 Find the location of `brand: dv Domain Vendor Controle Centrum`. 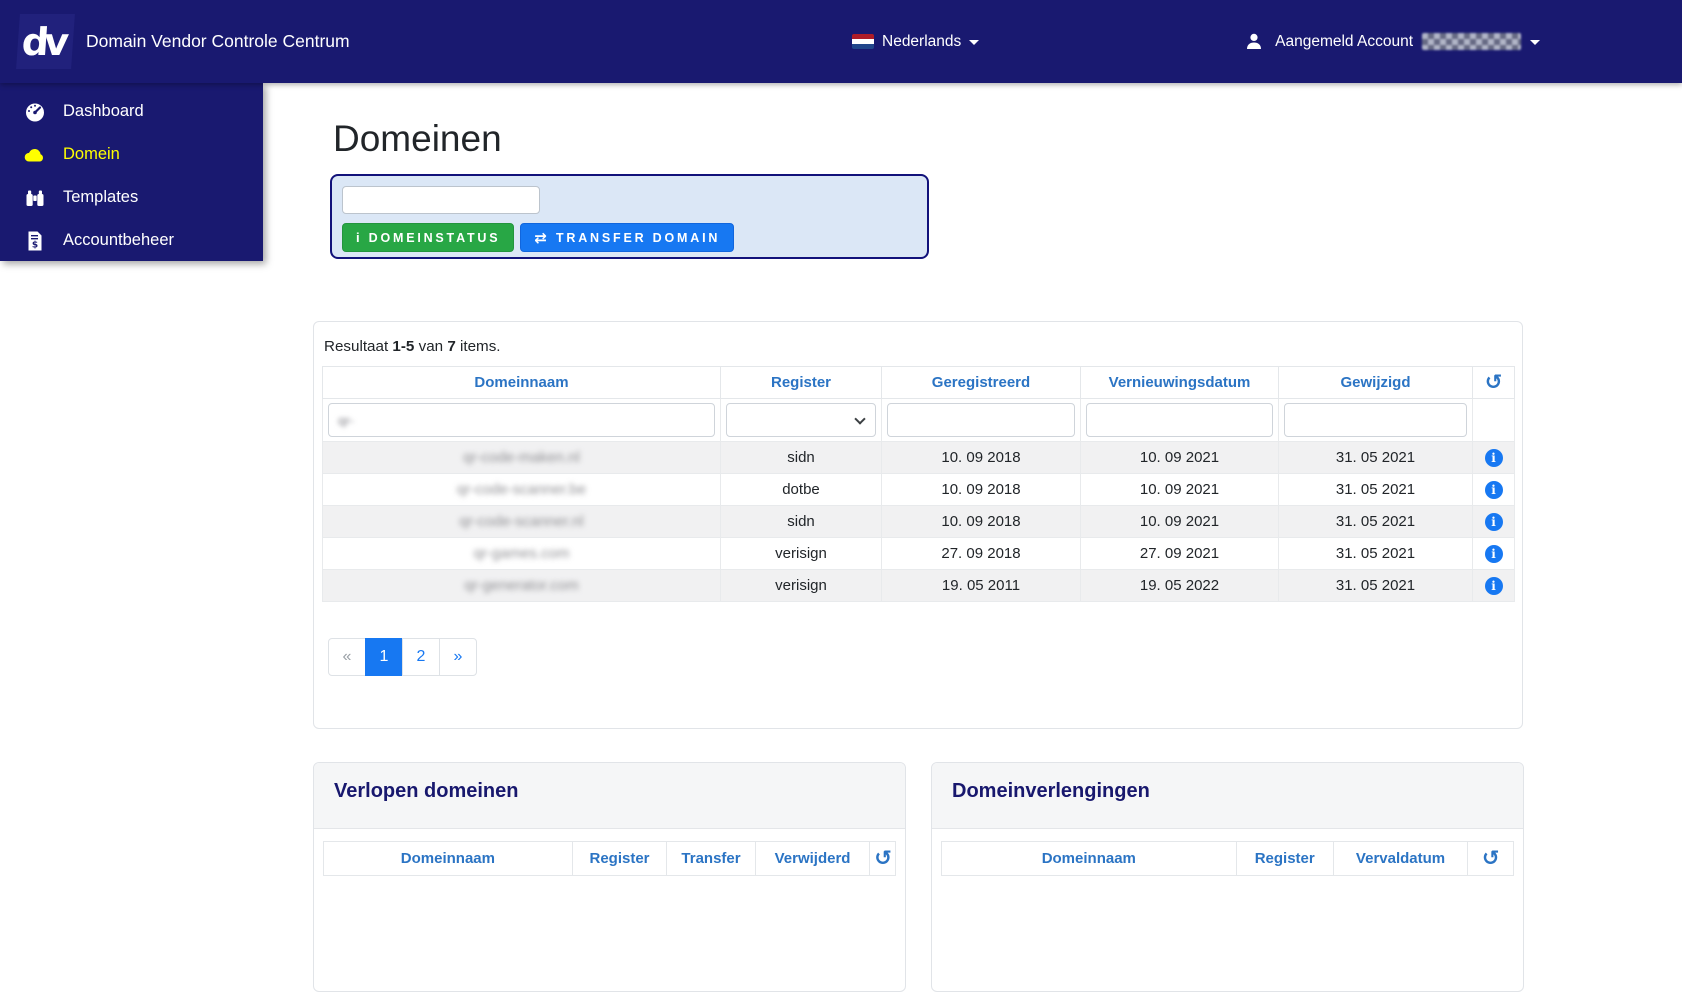

brand: dv Domain Vendor Controle Centrum is located at coordinates (175, 41).